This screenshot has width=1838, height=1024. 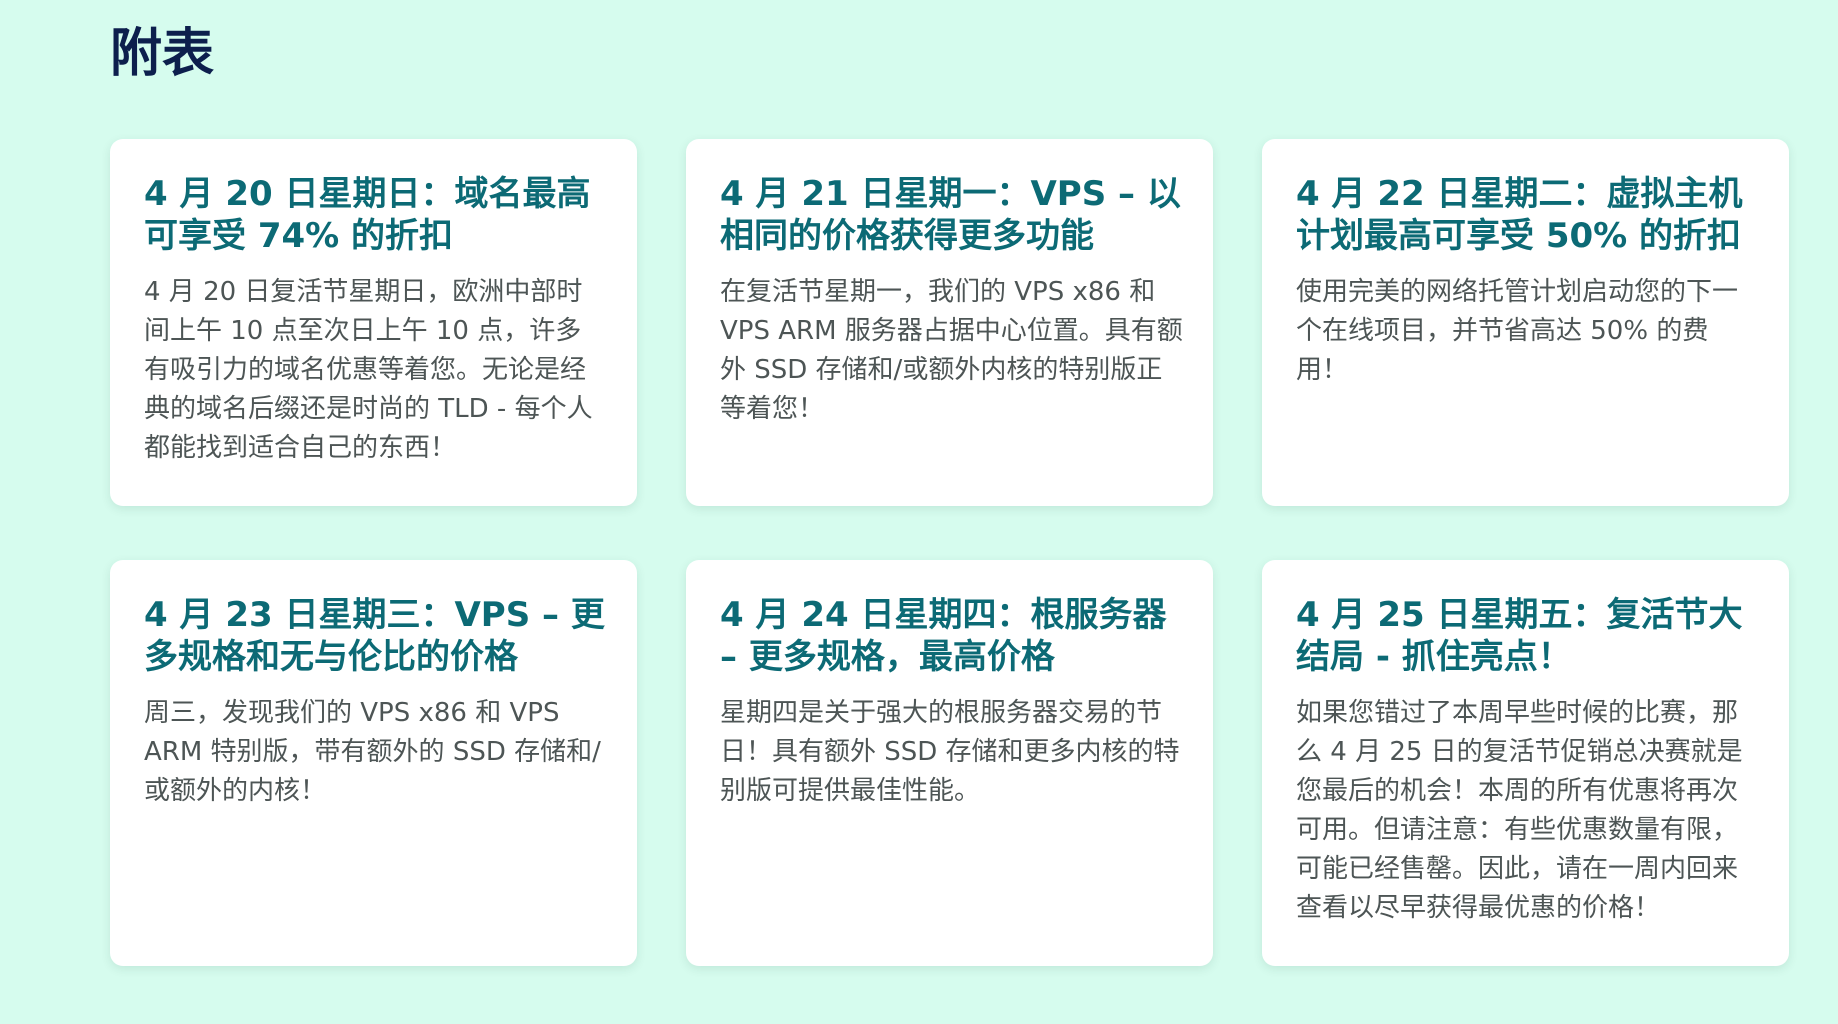 I want to click on page-title: 附表, so click(x=162, y=54).